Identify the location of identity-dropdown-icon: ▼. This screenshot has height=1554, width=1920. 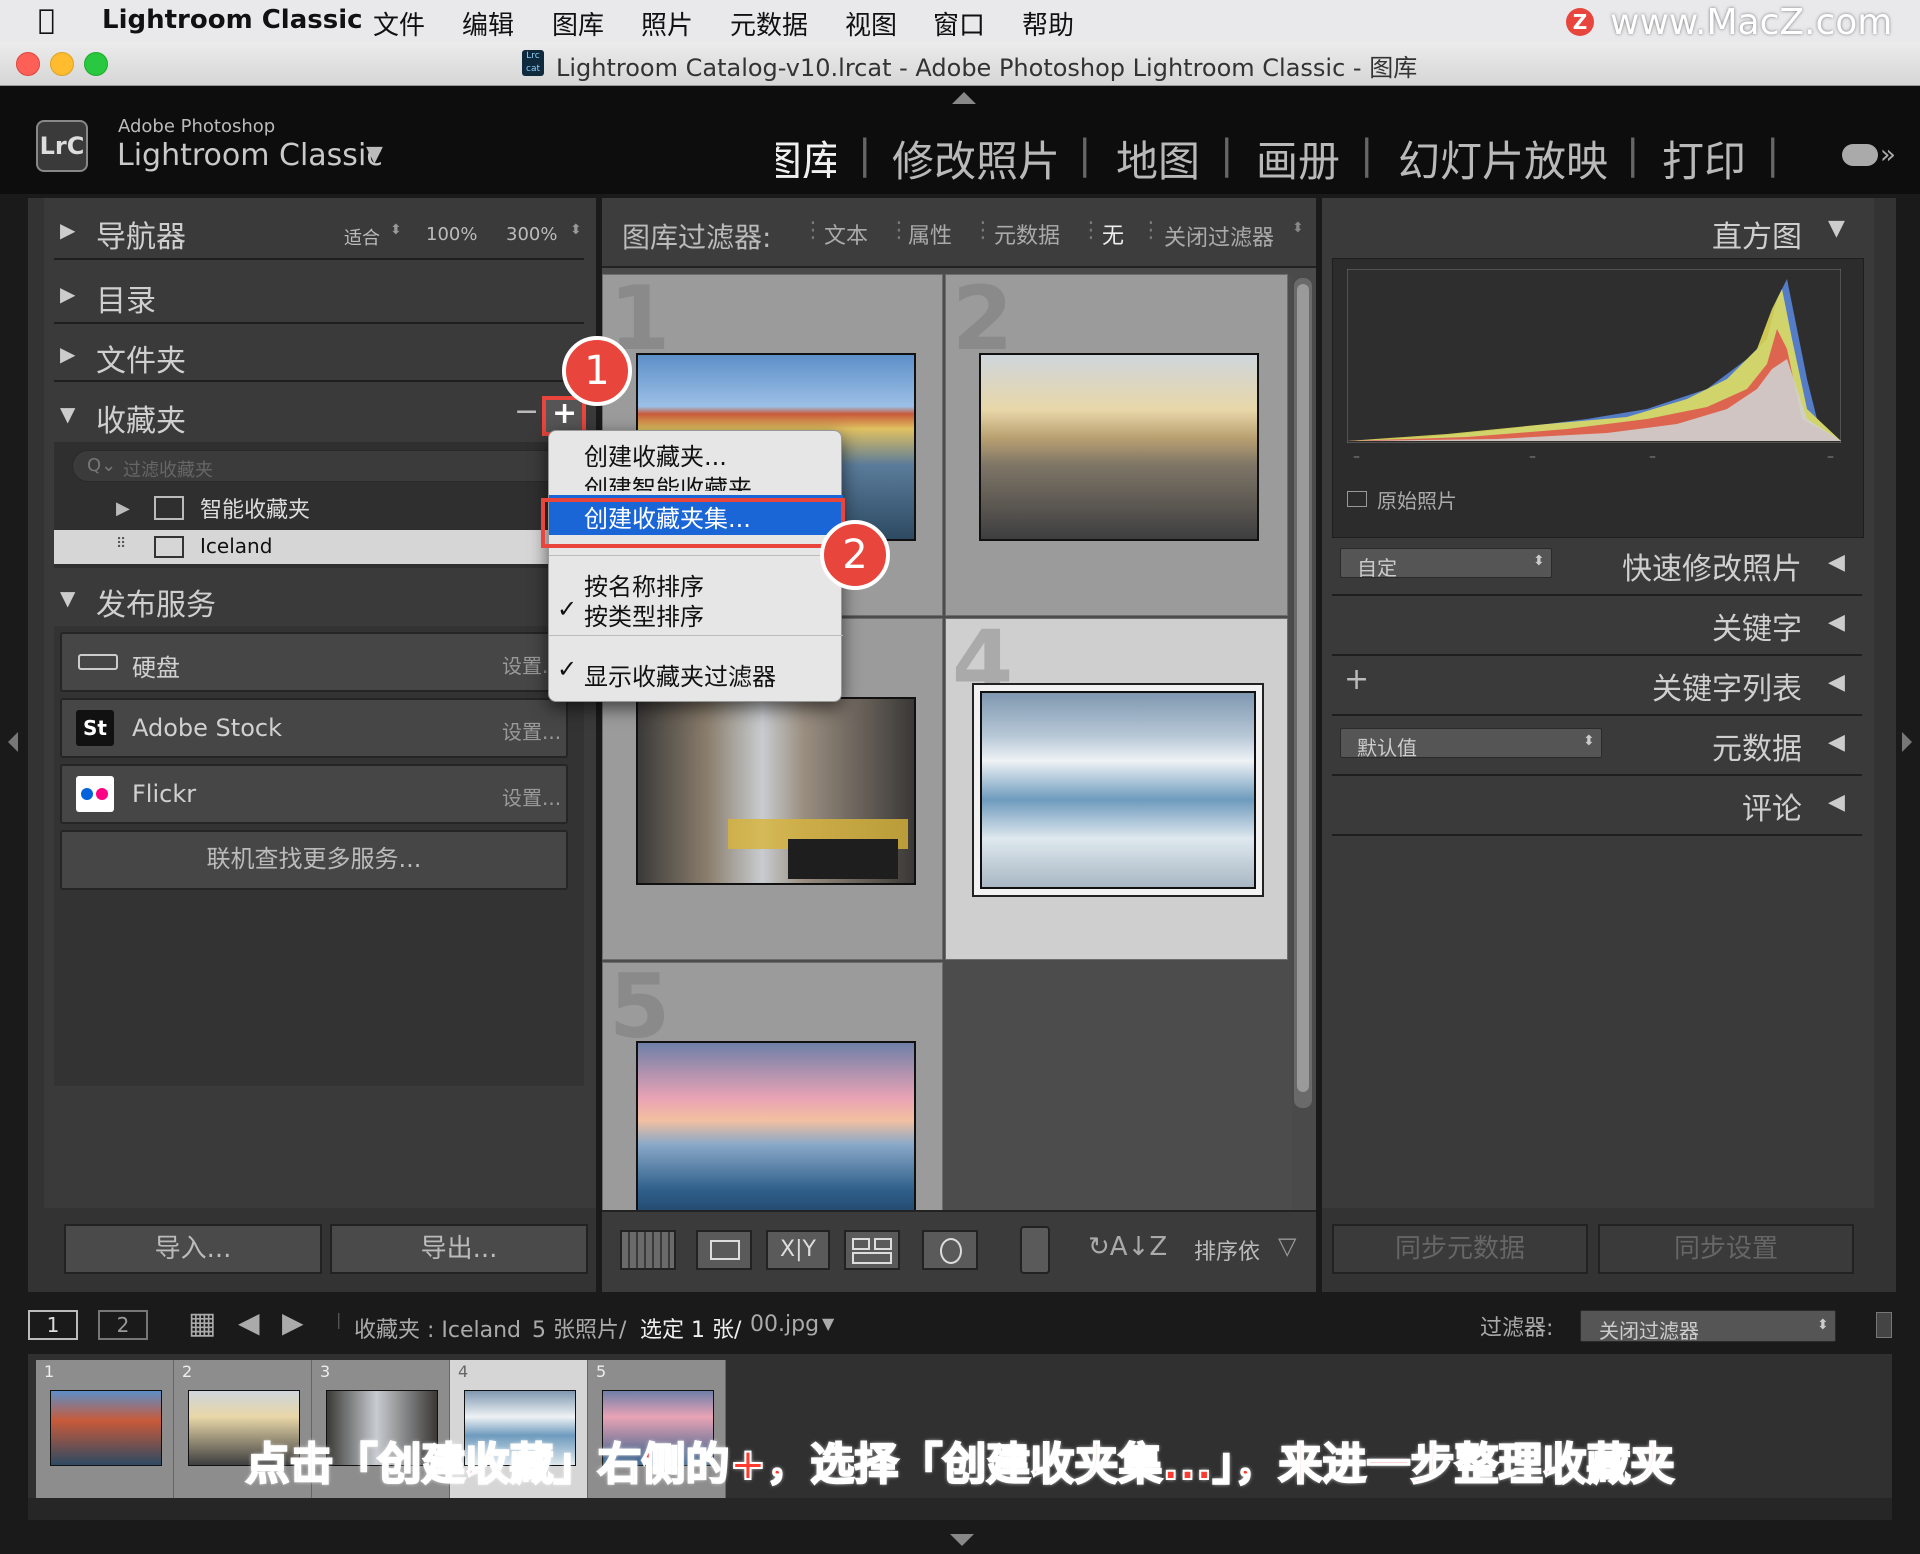
(374, 154).